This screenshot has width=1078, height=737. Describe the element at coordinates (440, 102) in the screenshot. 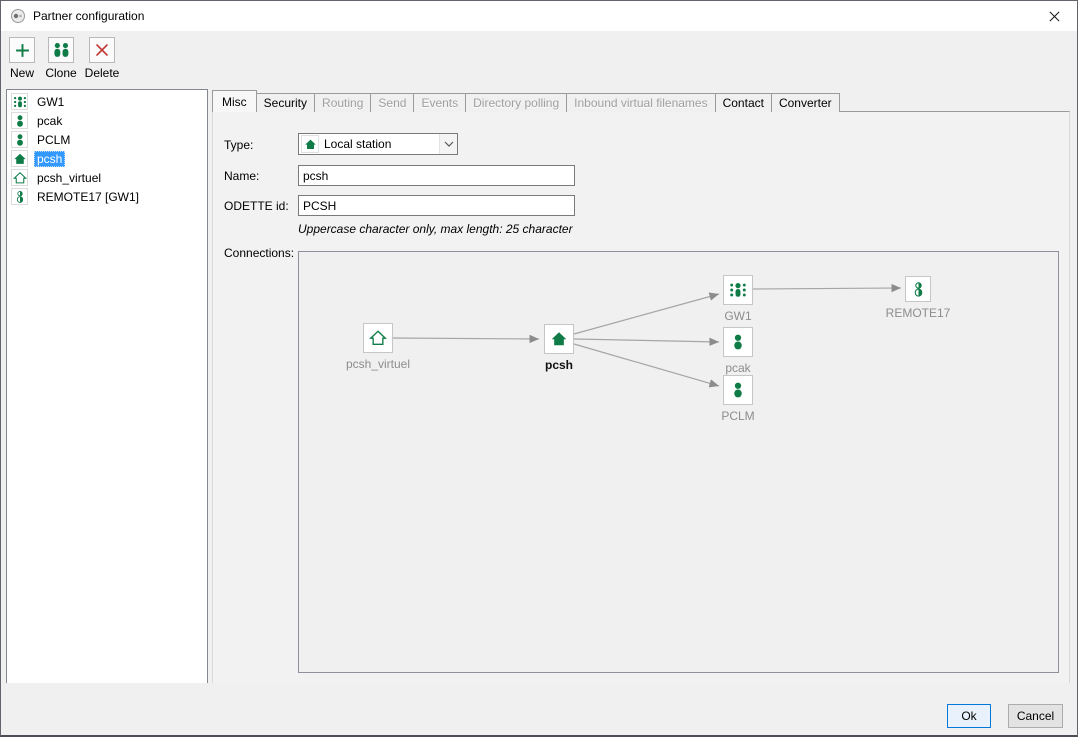

I see `tab-events: Events` at that location.